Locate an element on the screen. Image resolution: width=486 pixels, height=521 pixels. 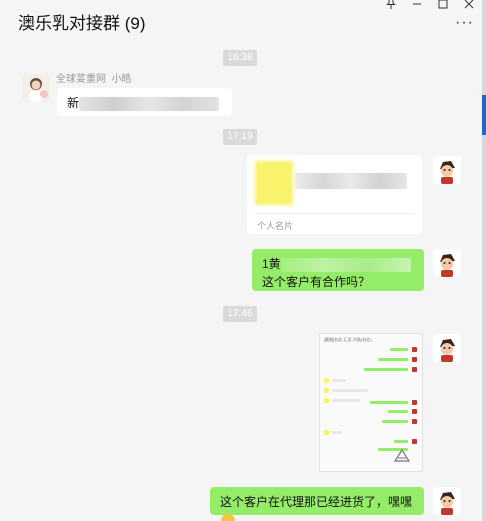
window-edge is located at coordinates (484, 260).